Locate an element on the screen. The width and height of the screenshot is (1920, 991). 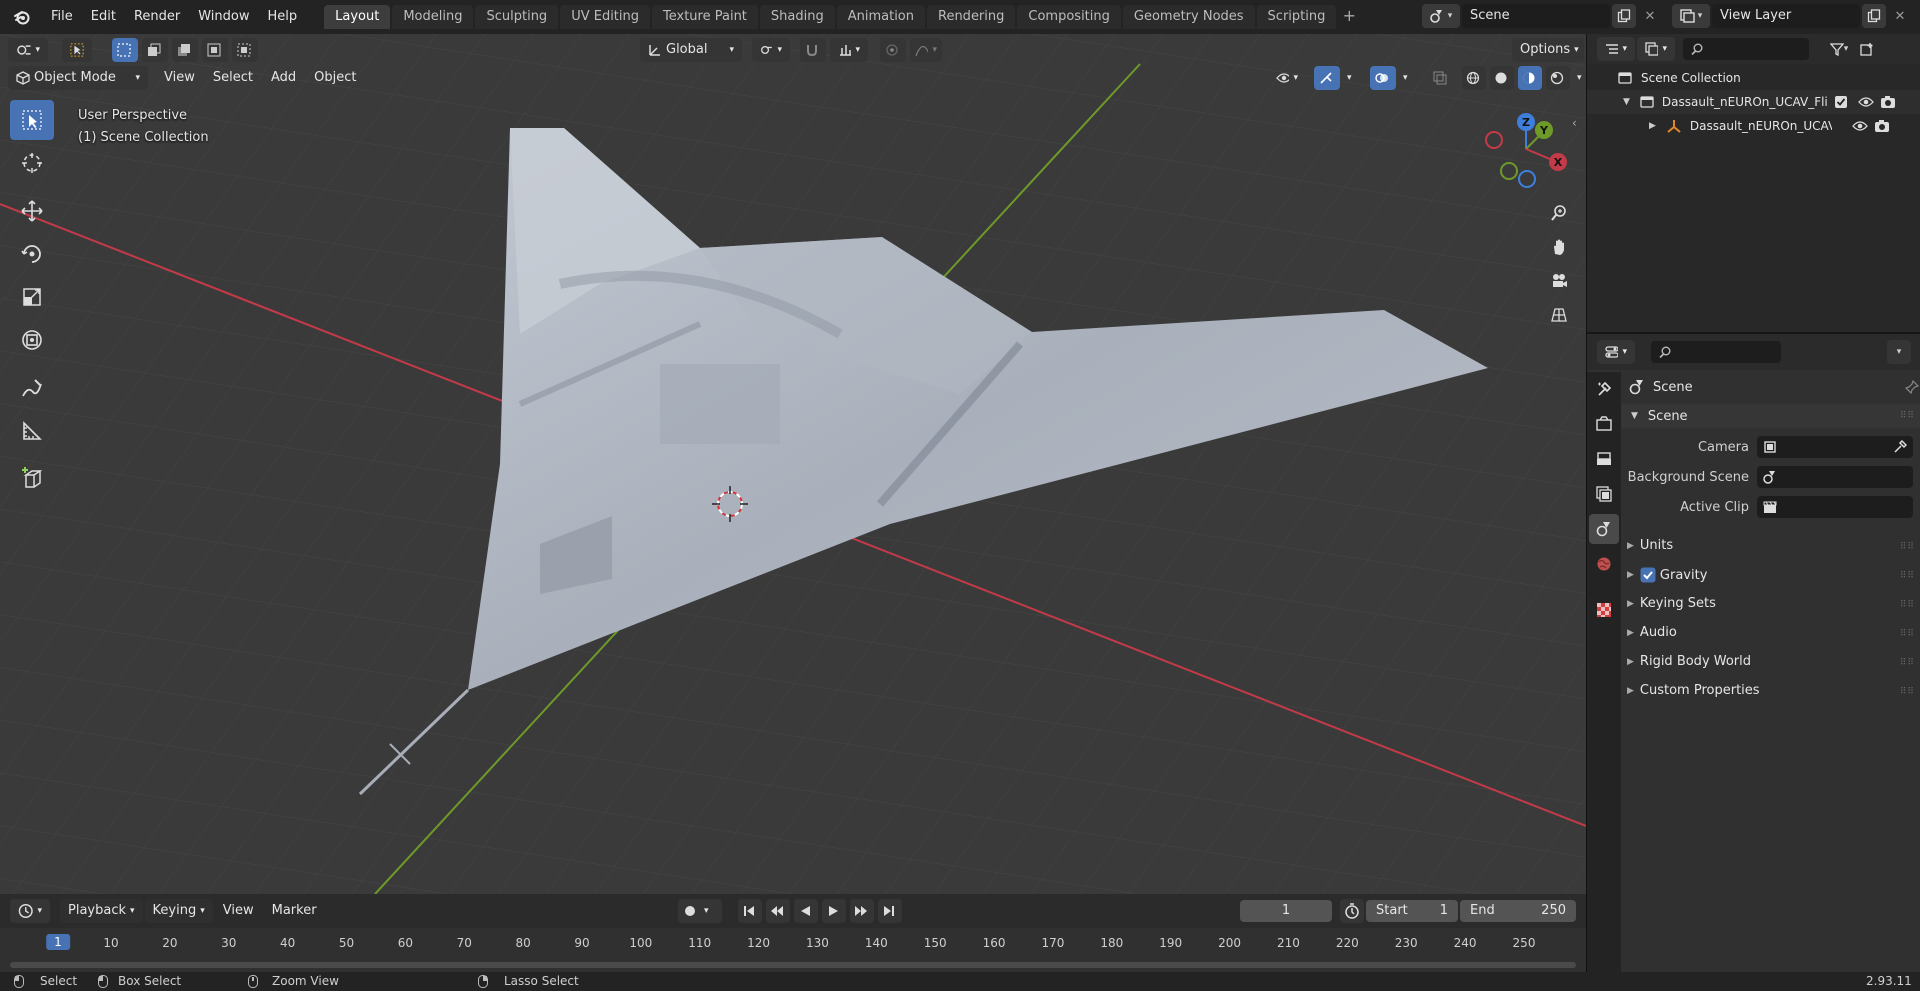
frame-tick: 130 is located at coordinates (817, 943).